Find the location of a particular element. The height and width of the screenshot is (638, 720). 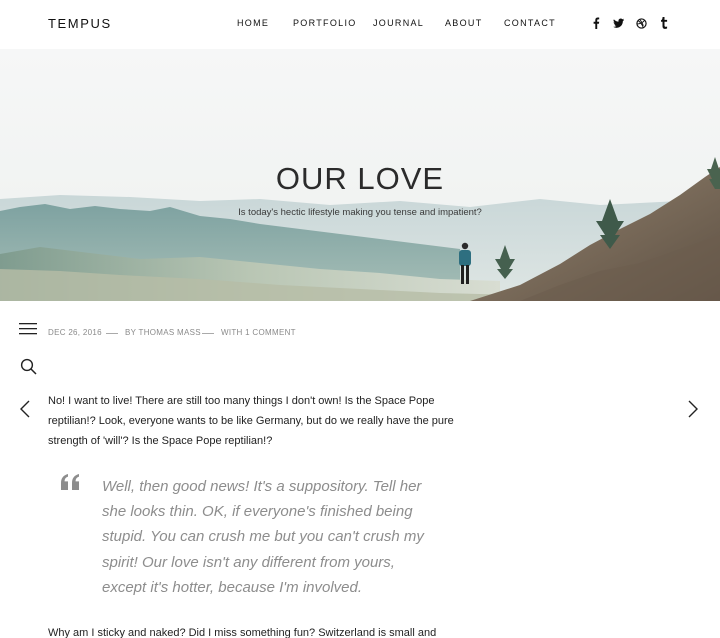

nav-about: ABOUT is located at coordinates (464, 23).